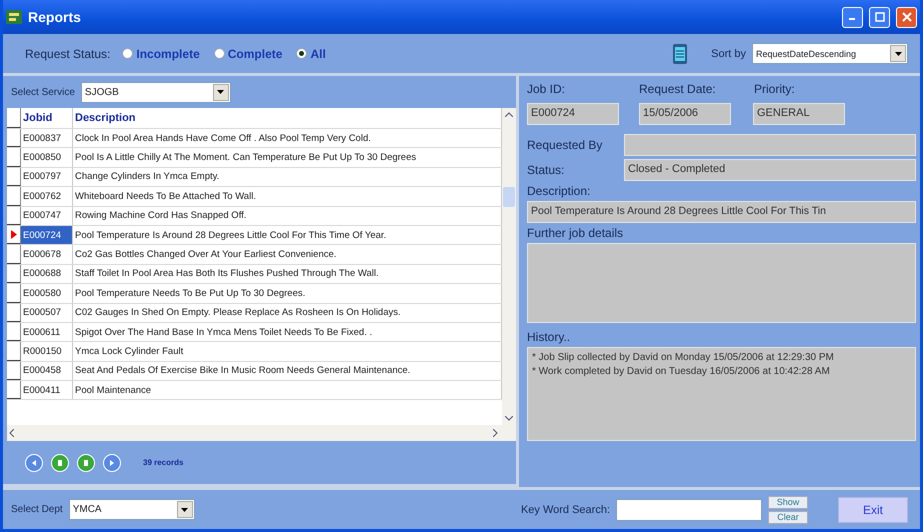 The height and width of the screenshot is (532, 923). Describe the element at coordinates (47, 118) in the screenshot. I see `column-header: Jobid` at that location.